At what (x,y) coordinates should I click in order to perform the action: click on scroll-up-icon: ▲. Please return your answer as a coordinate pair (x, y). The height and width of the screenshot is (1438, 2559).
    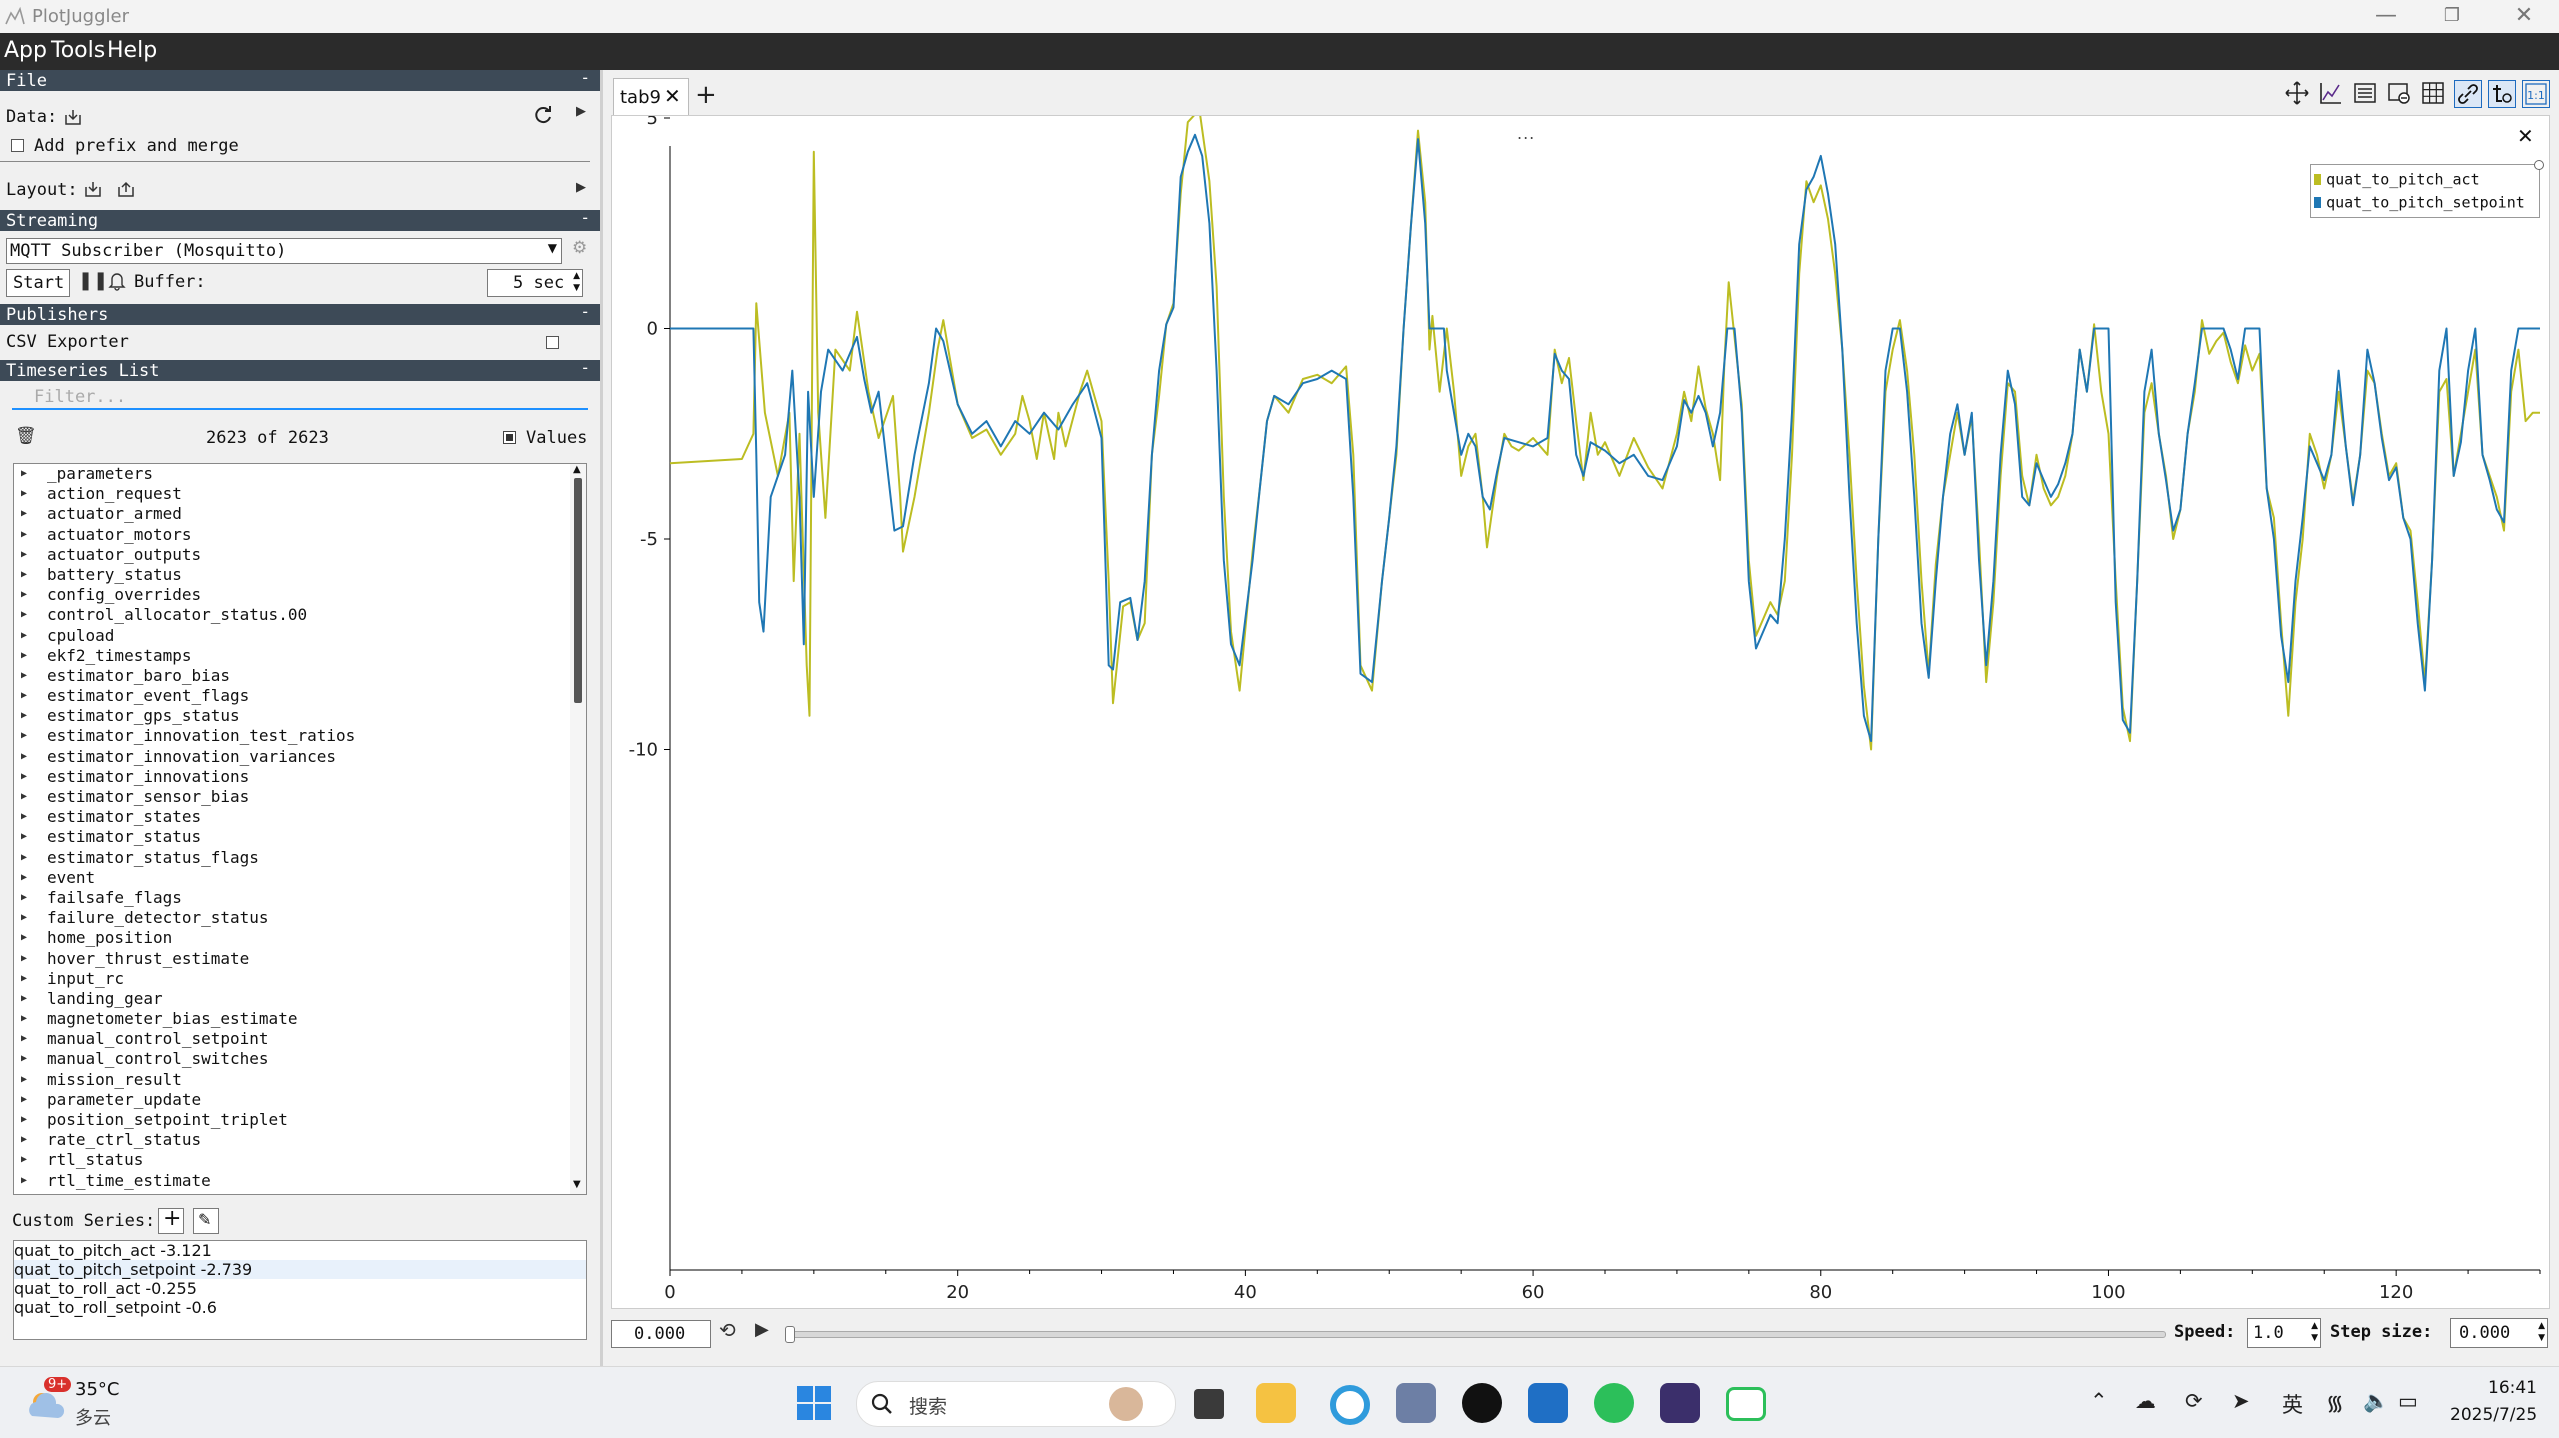
    Looking at the image, I should click on (577, 469).